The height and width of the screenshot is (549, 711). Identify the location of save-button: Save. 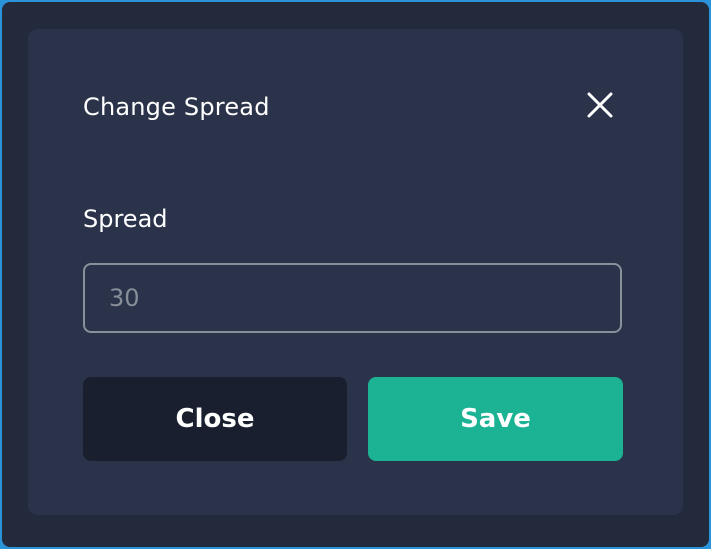
(495, 419).